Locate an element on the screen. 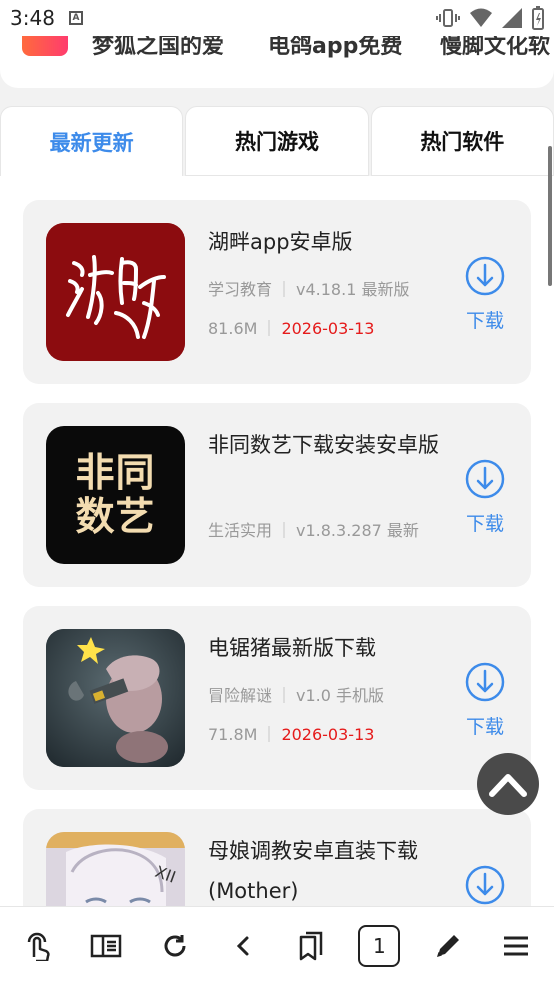  hamburger-menu-icon is located at coordinates (515, 945).